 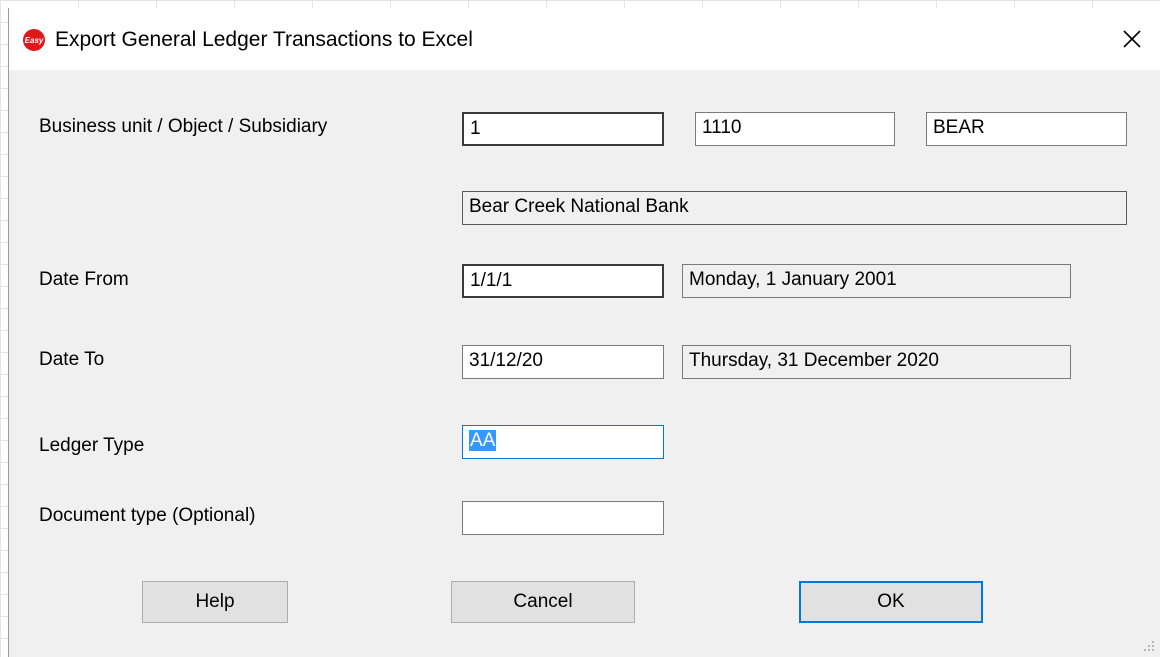 I want to click on ledger-type-input: AA, so click(x=563, y=442).